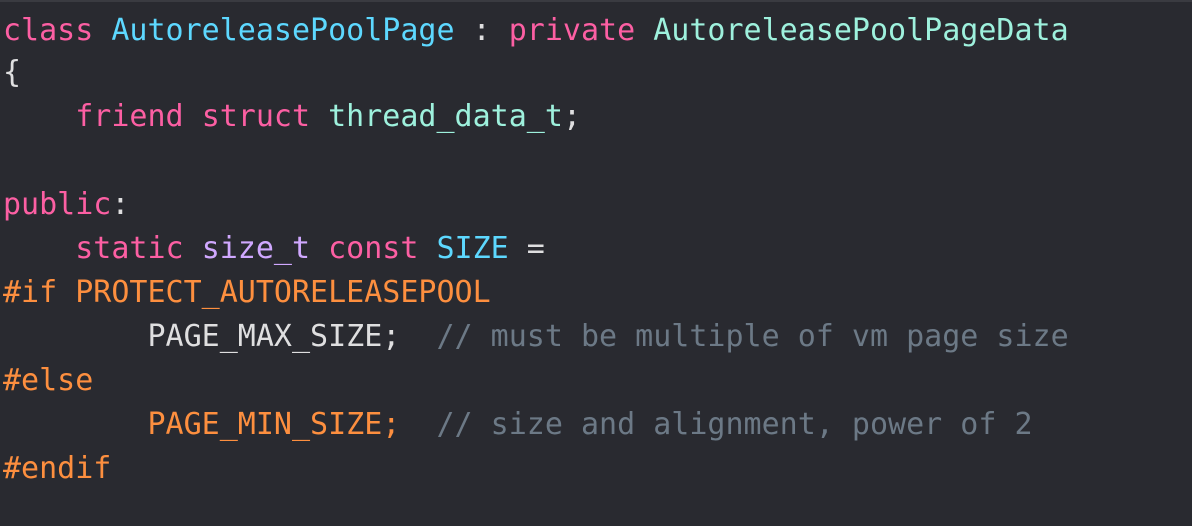 The image size is (1192, 526). I want to click on code-line-2: {, so click(12, 73).